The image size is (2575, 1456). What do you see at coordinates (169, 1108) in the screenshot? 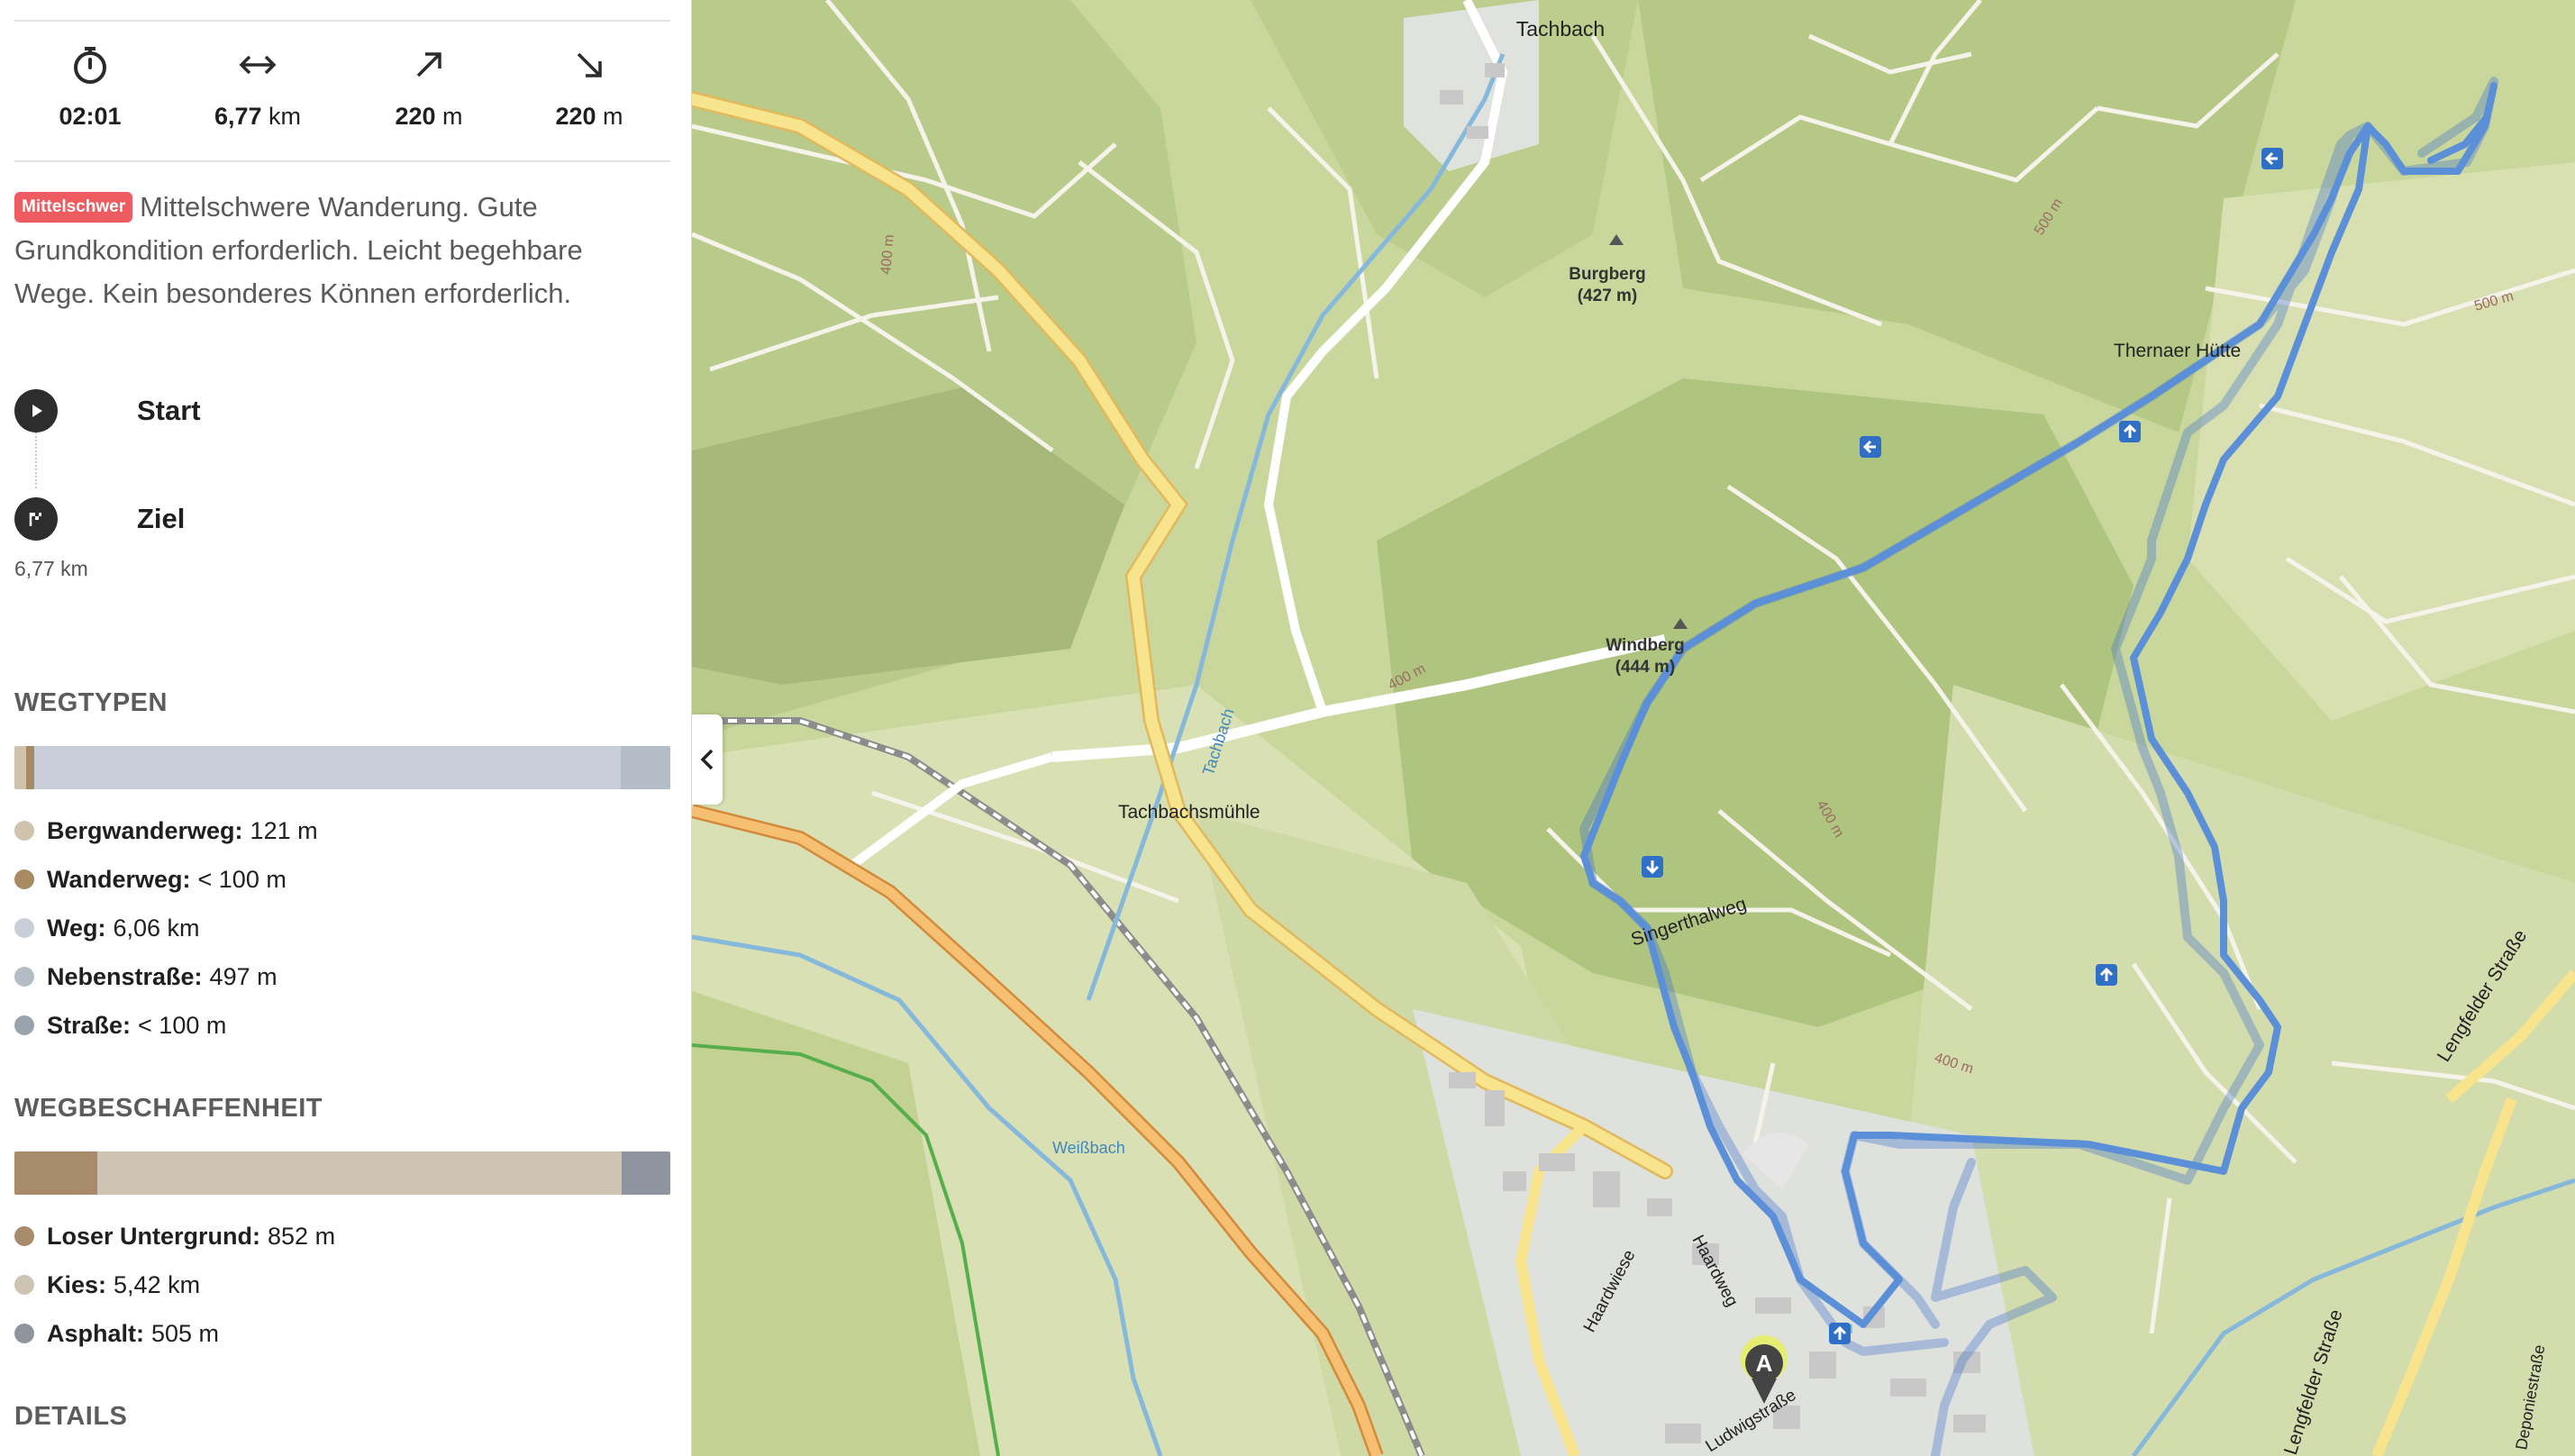
I see `wegbeschaffenheit-title: WEGBESCHAFFENHEIT` at bounding box center [169, 1108].